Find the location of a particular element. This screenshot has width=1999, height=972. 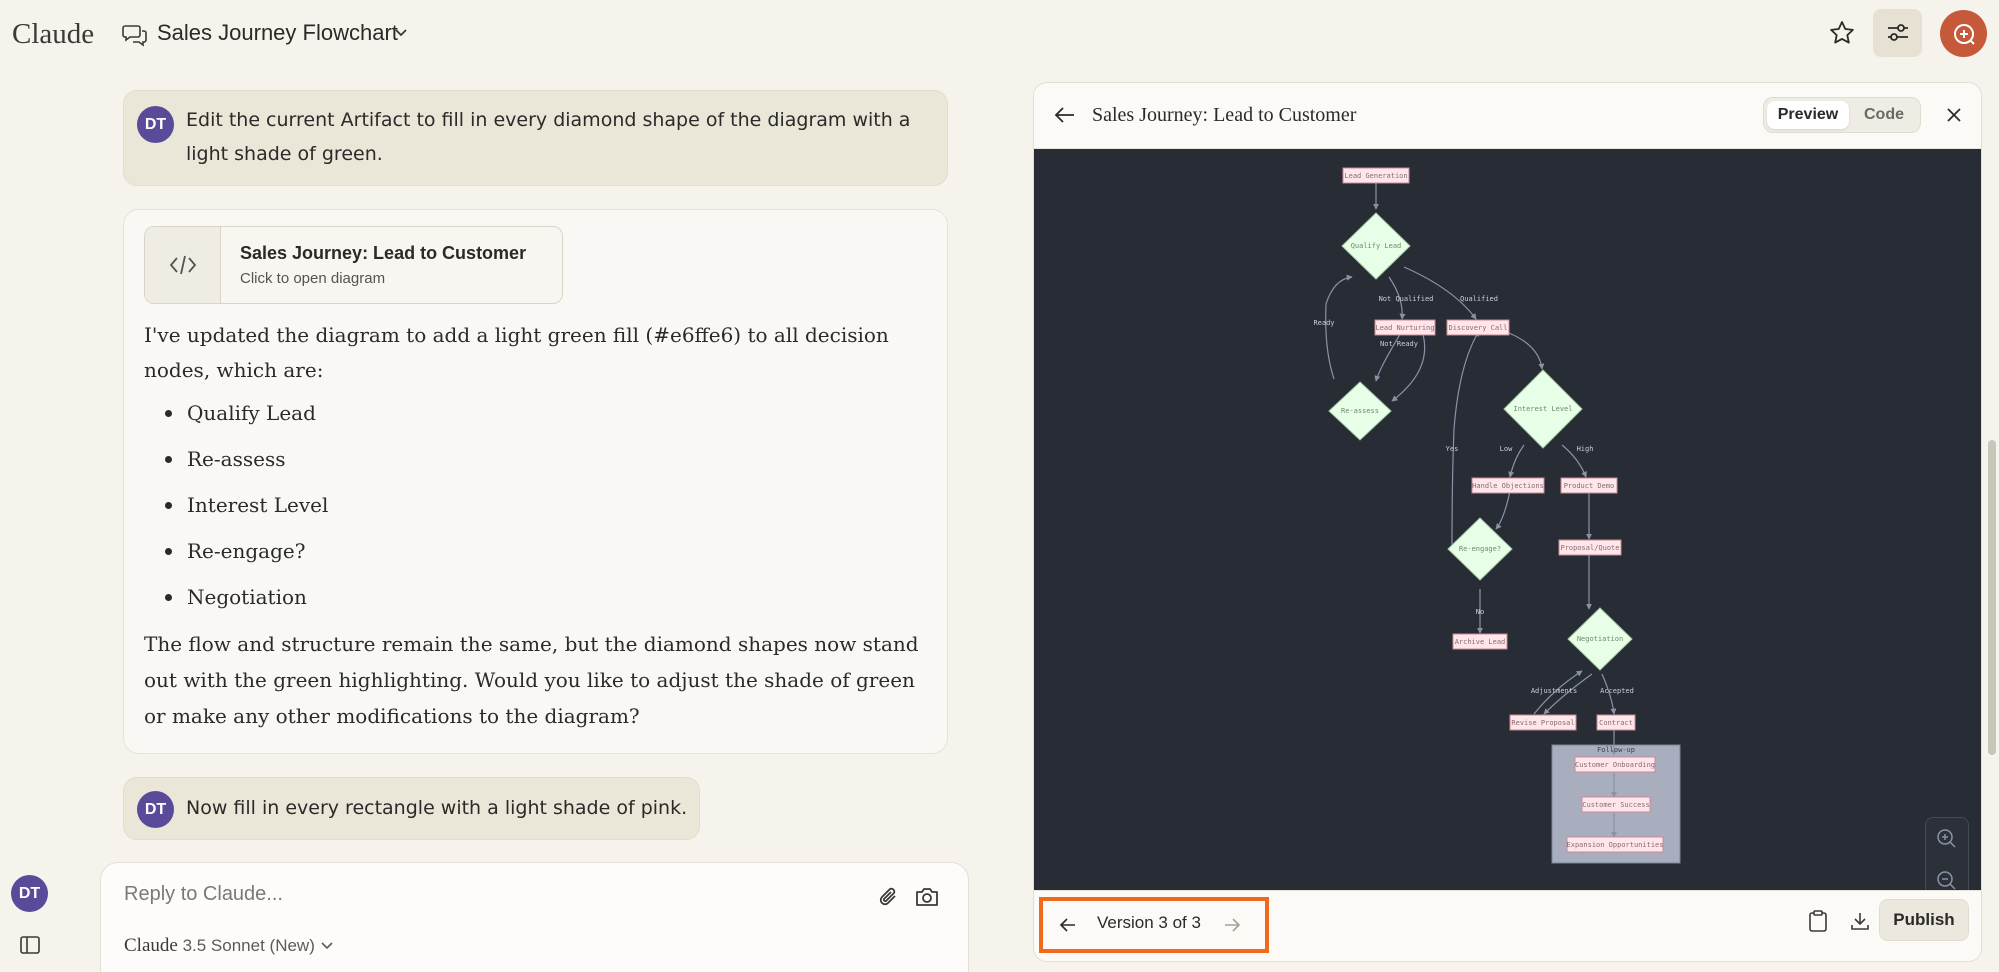

edge-label: Not Qualified is located at coordinates (1406, 299).